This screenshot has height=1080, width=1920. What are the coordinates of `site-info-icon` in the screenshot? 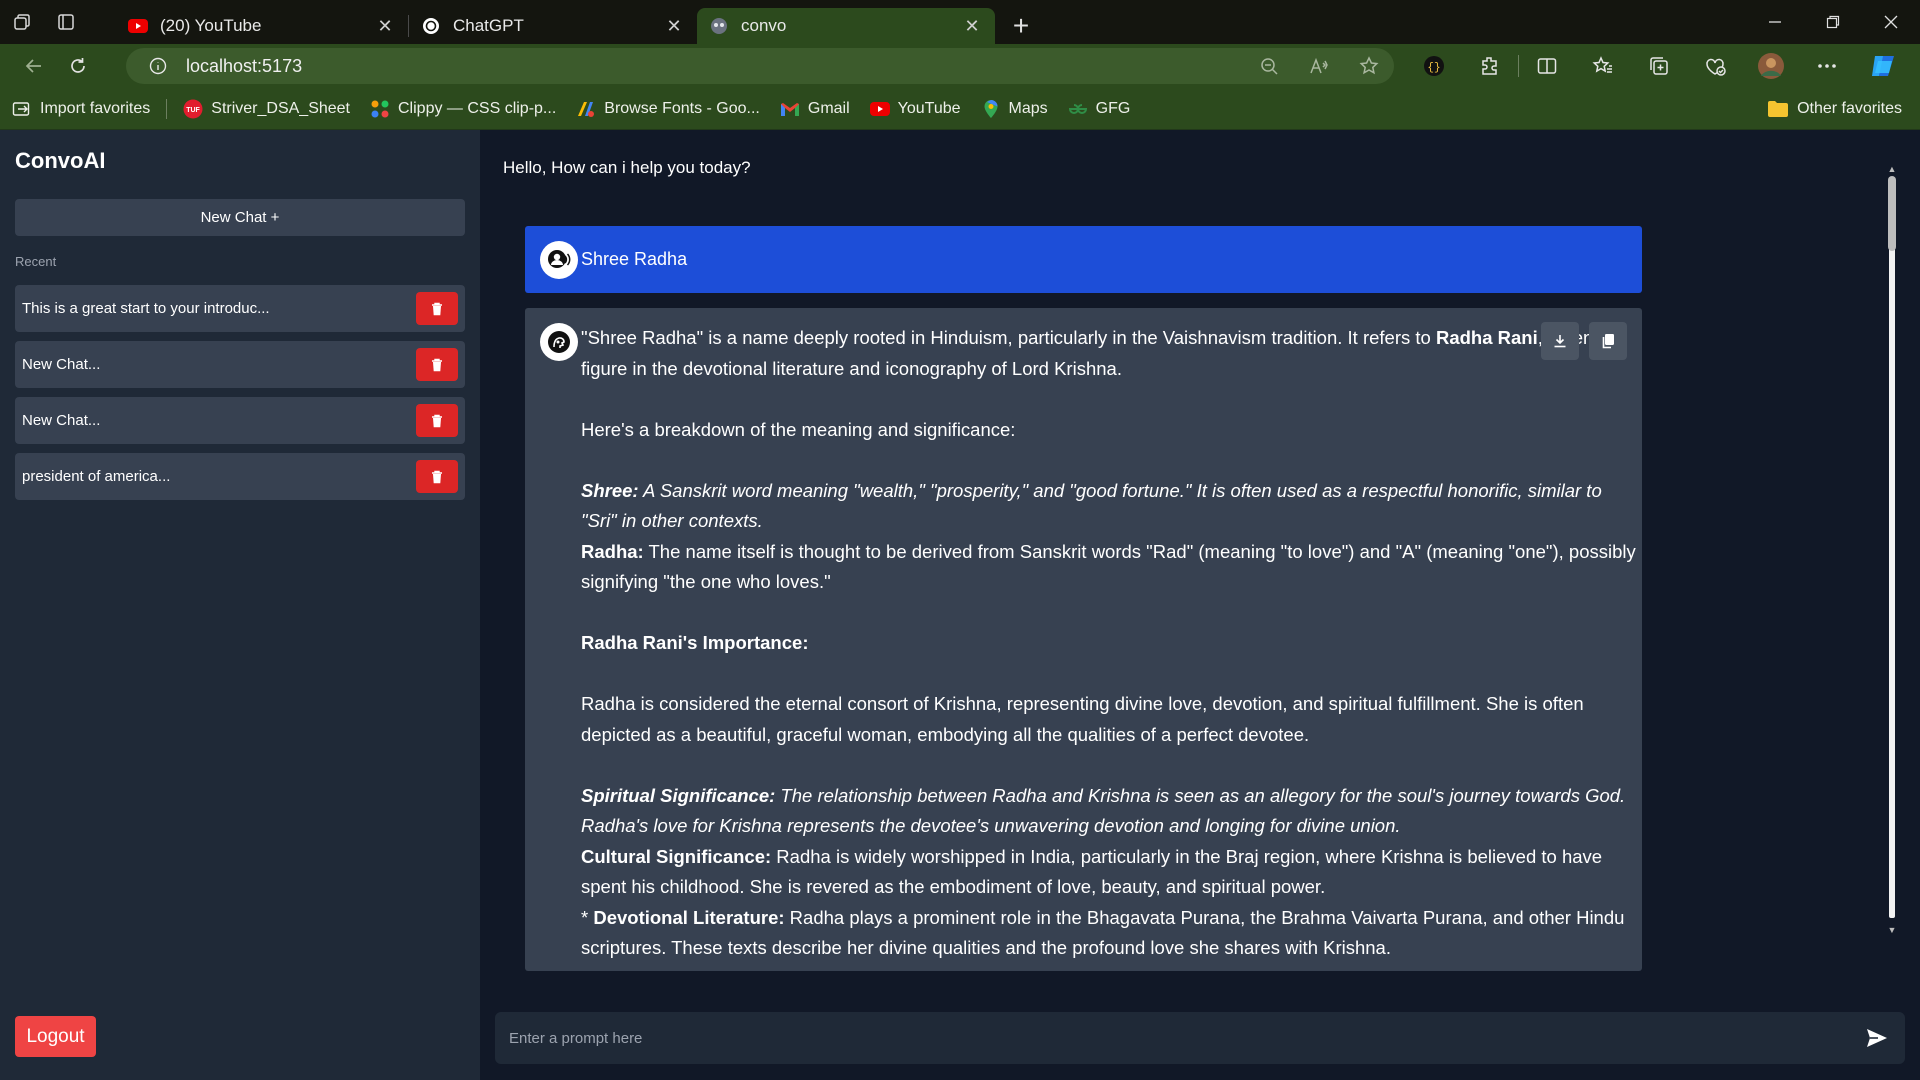 It's located at (158, 66).